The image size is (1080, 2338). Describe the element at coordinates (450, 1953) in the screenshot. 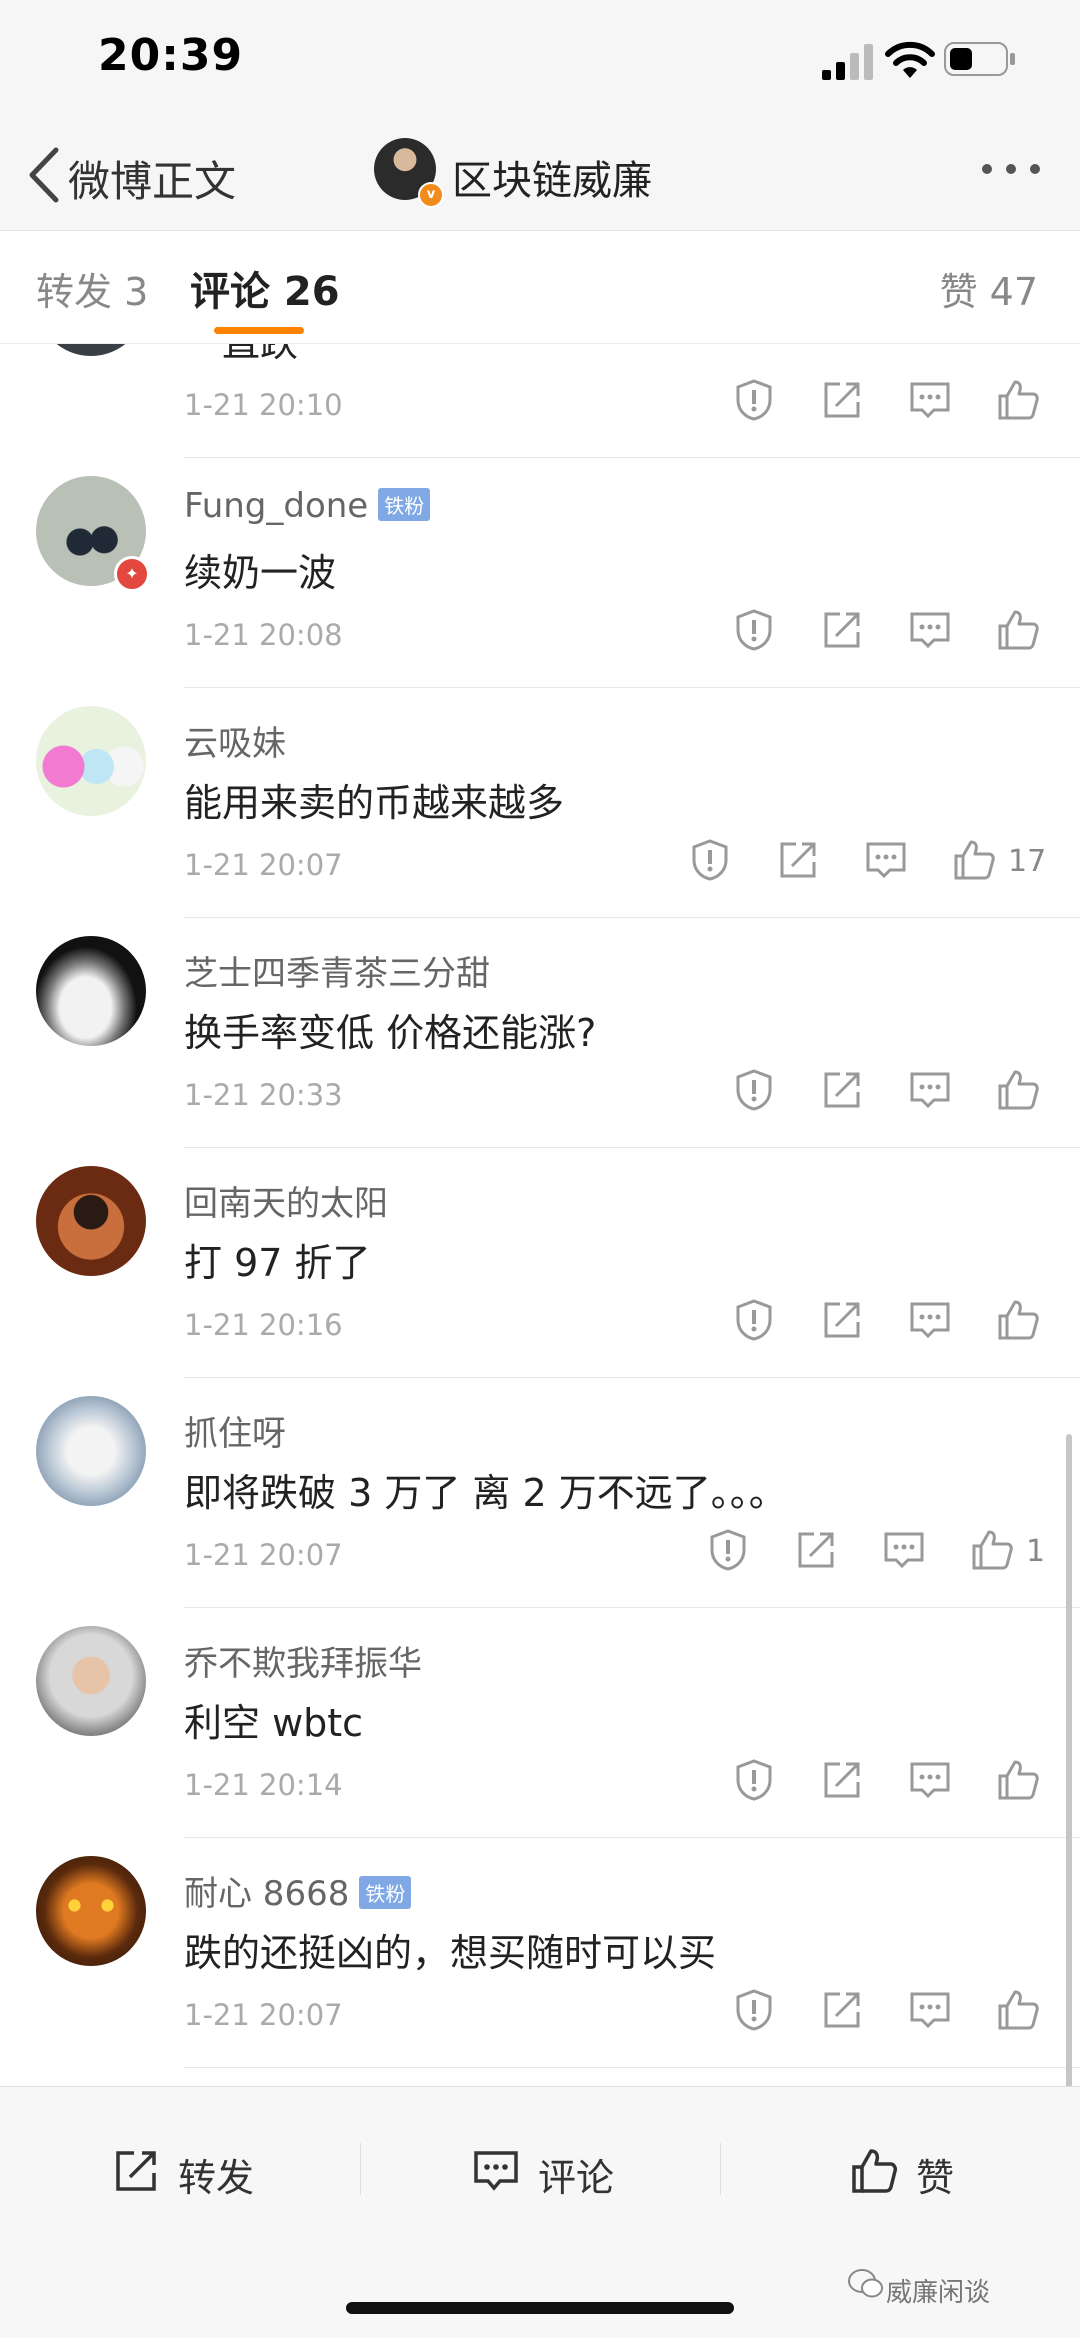

I see `comment-text: 跌的还挺凶的，想买随时可以买` at that location.